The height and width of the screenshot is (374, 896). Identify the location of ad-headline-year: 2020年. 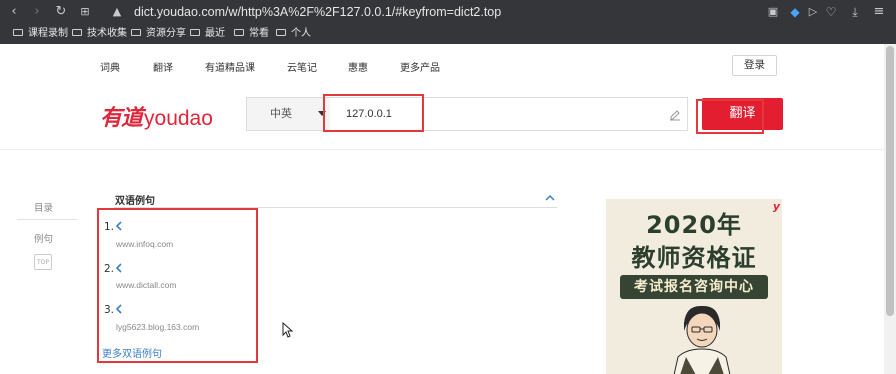
(694, 225).